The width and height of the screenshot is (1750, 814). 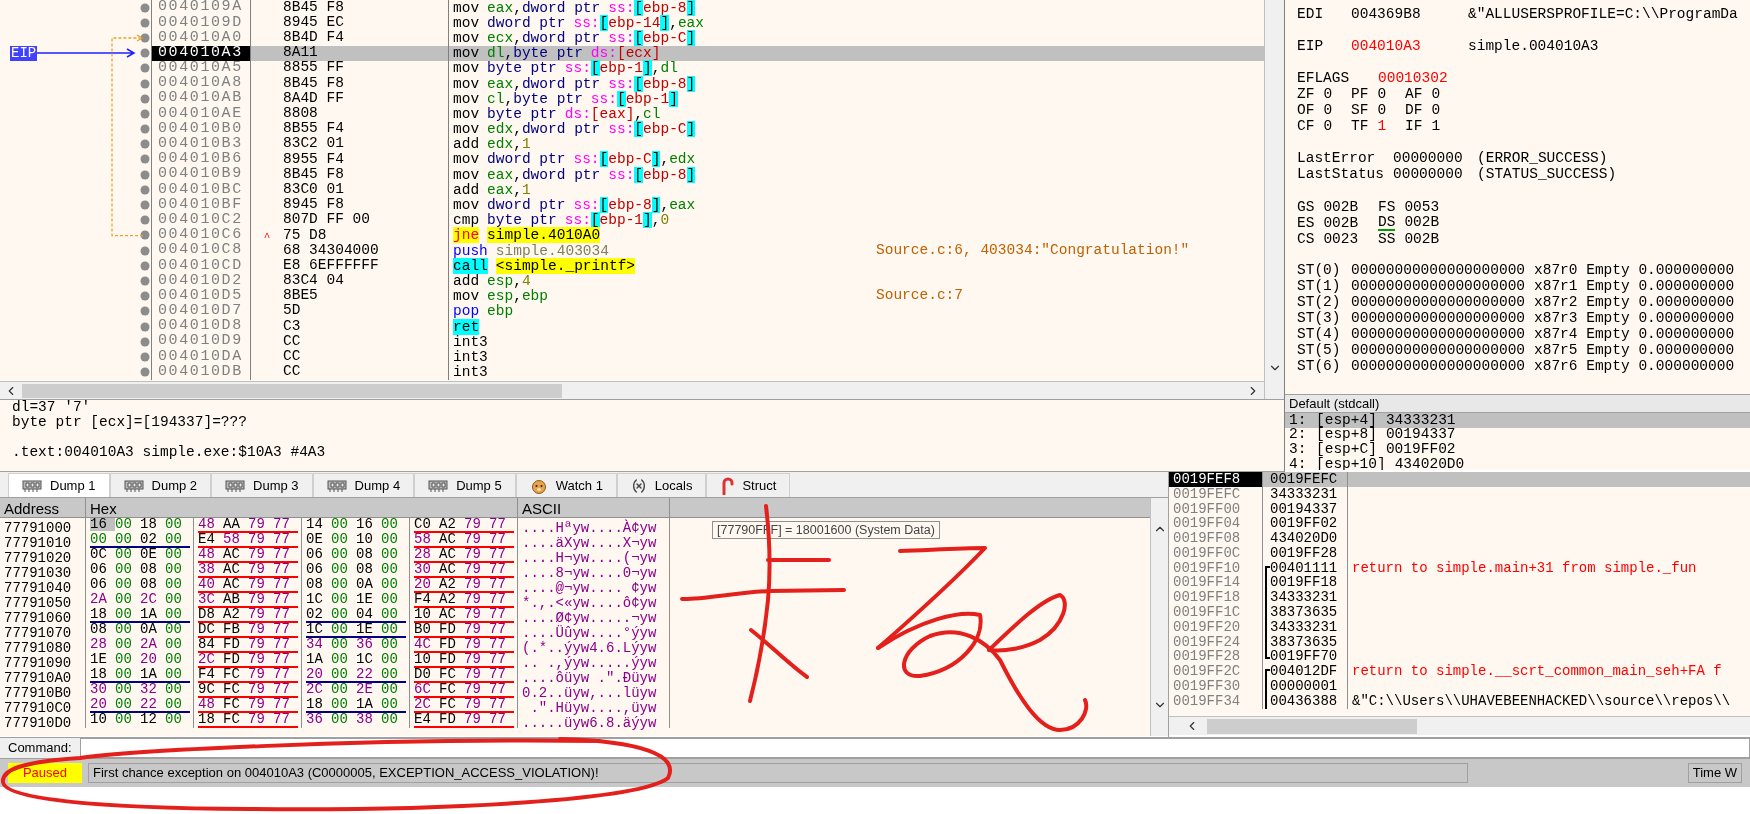 I want to click on hex-dword: D8 A2 79 77, so click(x=248, y=615).